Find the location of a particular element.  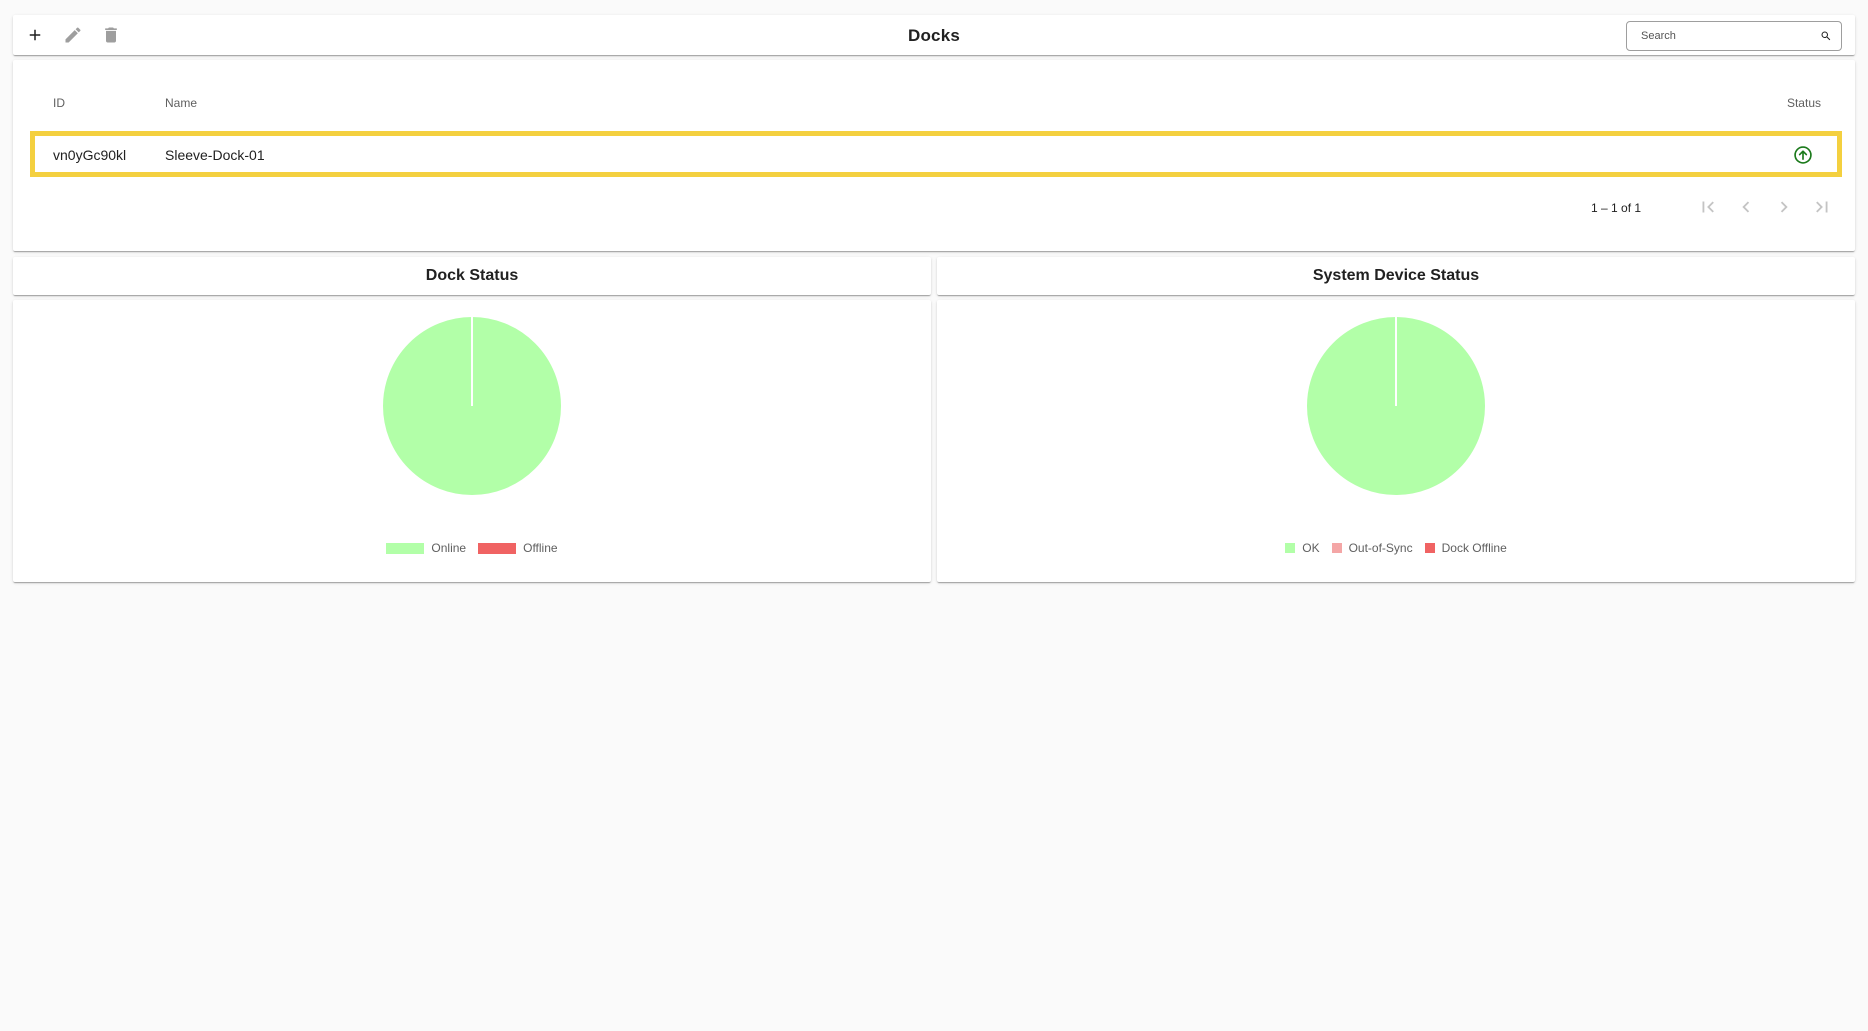

dock-status-legend: Online Offline is located at coordinates (472, 548).